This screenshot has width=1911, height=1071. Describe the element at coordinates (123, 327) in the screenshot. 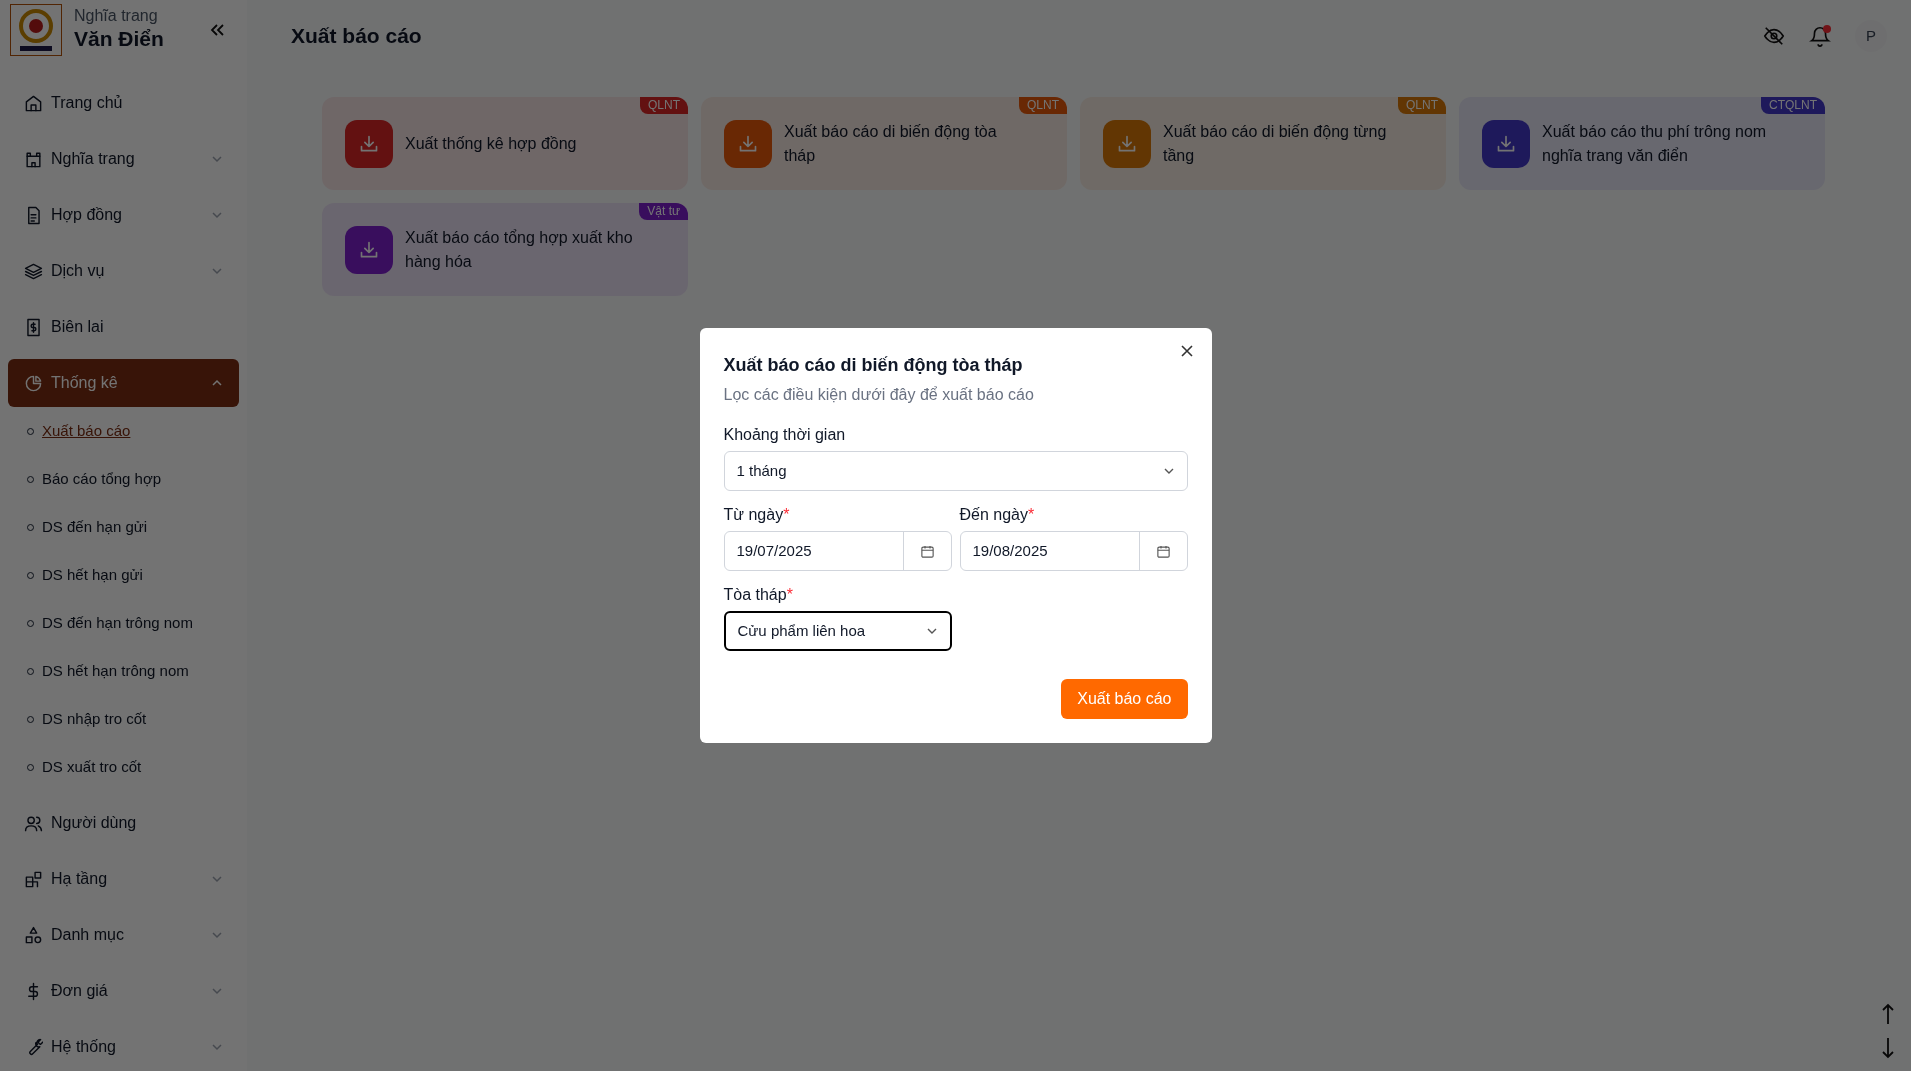

I see `sidebar-item: Biên lai` at that location.